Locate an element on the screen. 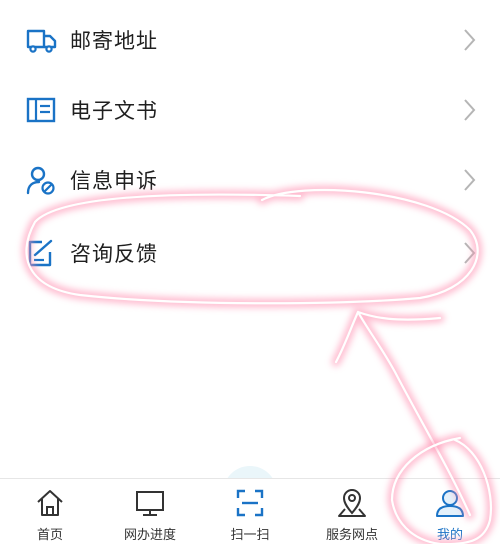 This screenshot has height=544, width=500. tab-mine: 我的 is located at coordinates (450, 511).